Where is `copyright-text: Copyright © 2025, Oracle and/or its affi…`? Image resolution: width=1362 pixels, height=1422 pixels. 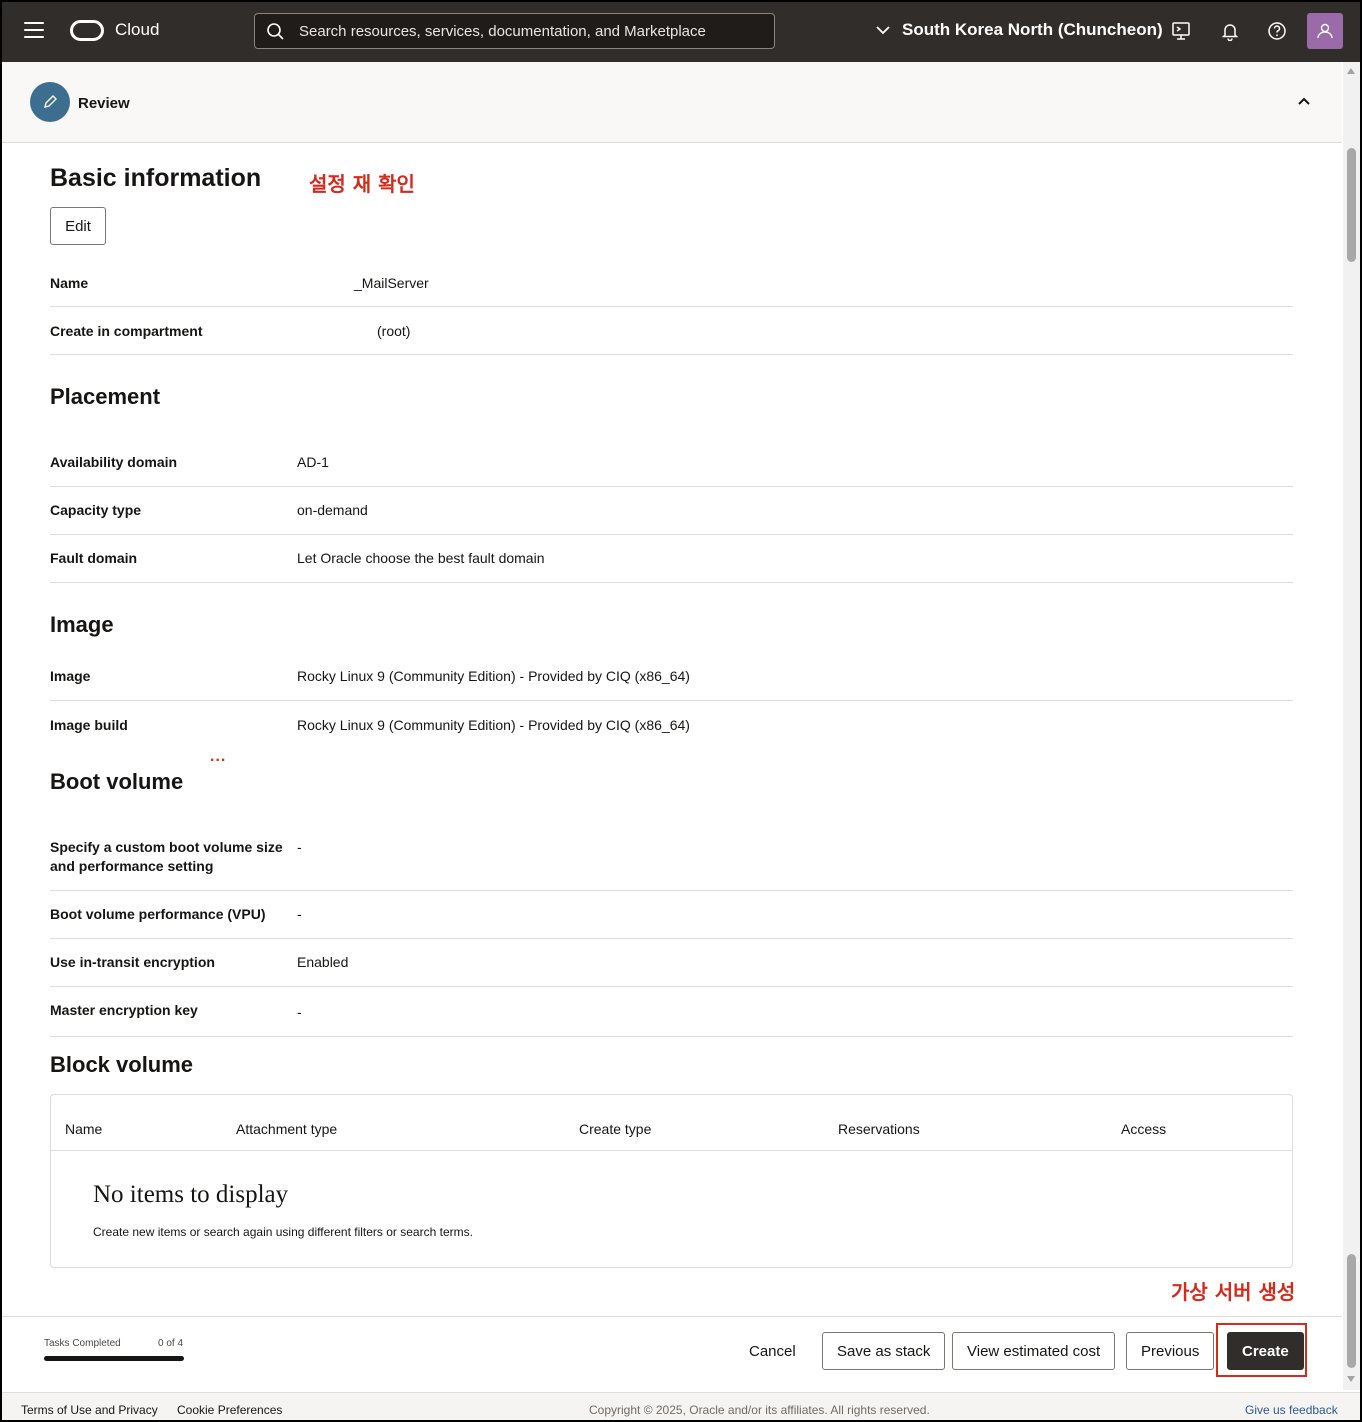 copyright-text: Copyright © 2025, Oracle and/or its affi… is located at coordinates (759, 1410).